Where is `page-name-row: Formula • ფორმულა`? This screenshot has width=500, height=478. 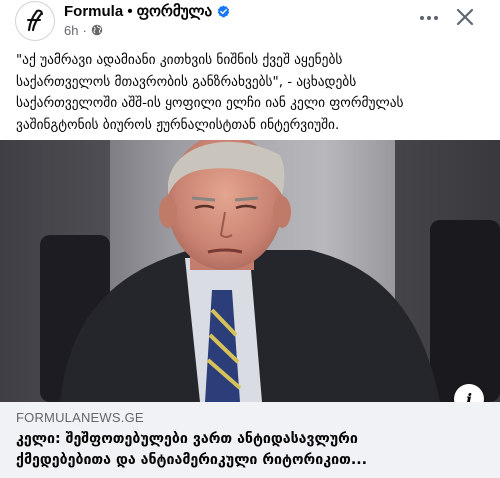 page-name-row: Formula • ფორმულა is located at coordinates (147, 11).